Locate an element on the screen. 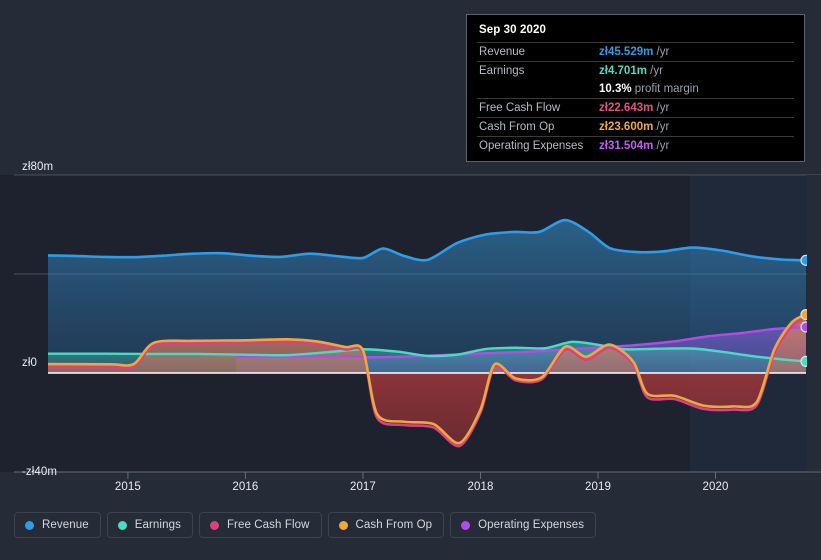 Image resolution: width=821 pixels, height=560 pixels. tooltip-row-value: zł31.504m /yr is located at coordinates (634, 146).